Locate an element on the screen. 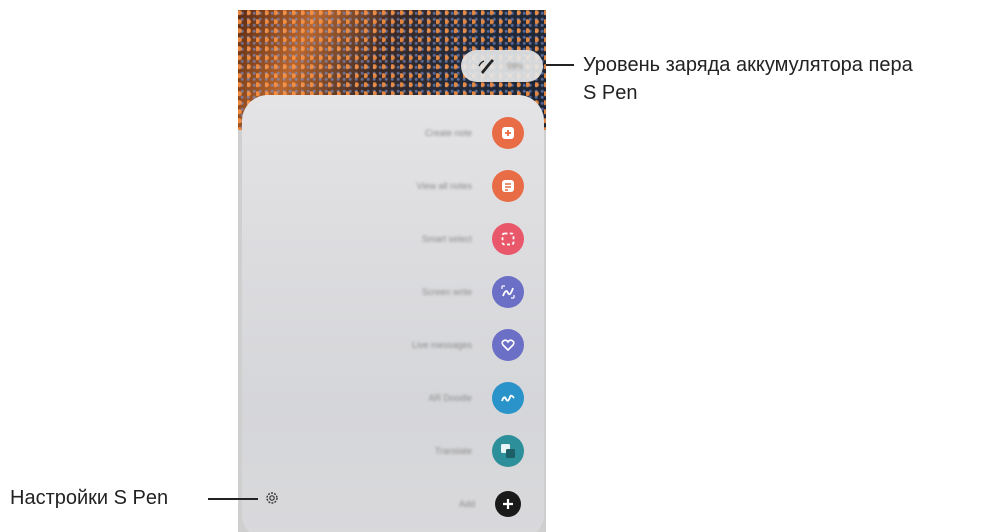 The height and width of the screenshot is (532, 995). create-note-icon is located at coordinates (508, 133).